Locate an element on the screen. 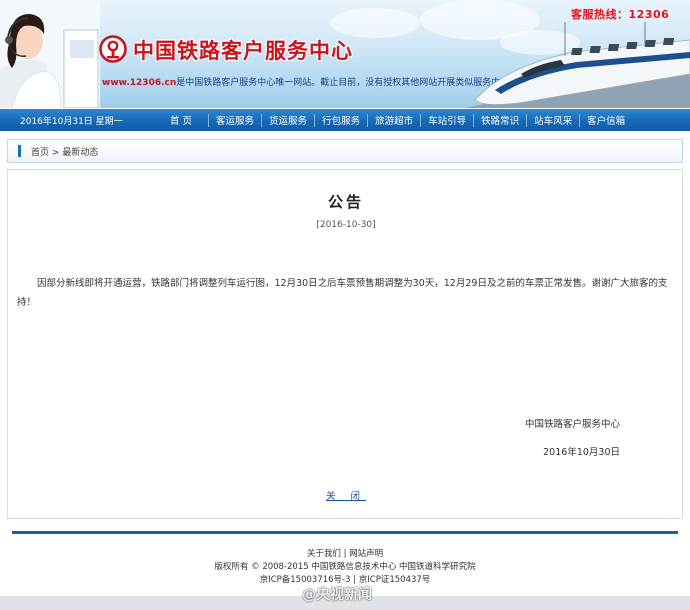 This screenshot has width=690, height=610. site-title: 中国铁路客户服务中心 is located at coordinates (243, 50).